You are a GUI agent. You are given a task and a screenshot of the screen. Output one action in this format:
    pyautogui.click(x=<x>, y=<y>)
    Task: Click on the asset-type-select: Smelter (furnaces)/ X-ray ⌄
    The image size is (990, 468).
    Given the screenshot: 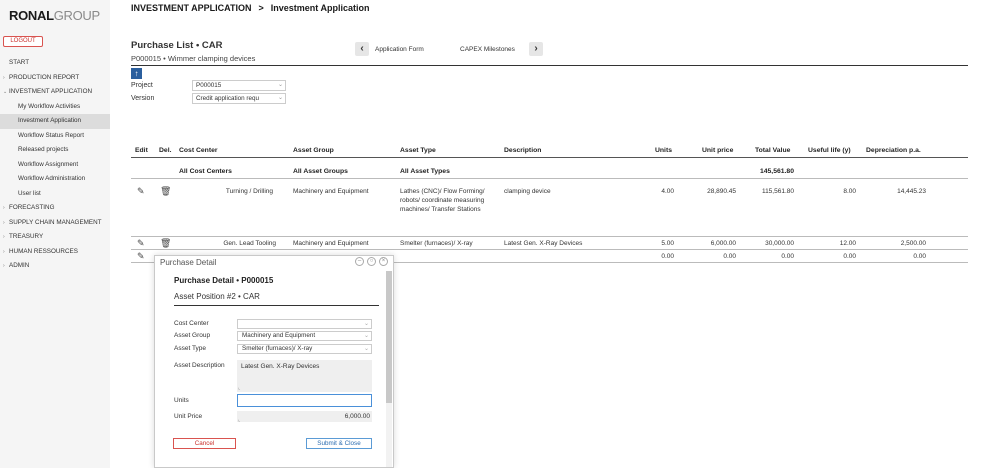 What is the action you would take?
    pyautogui.click(x=304, y=349)
    